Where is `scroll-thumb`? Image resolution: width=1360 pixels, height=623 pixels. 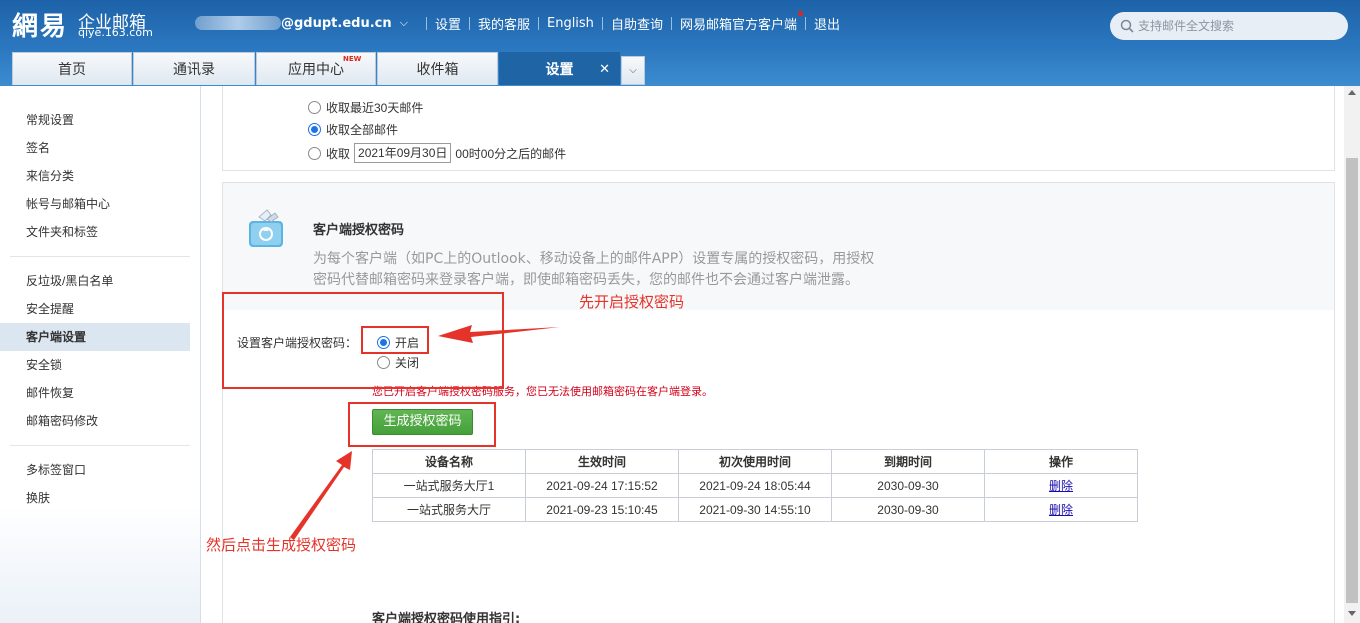
scroll-thumb is located at coordinates (1352, 380).